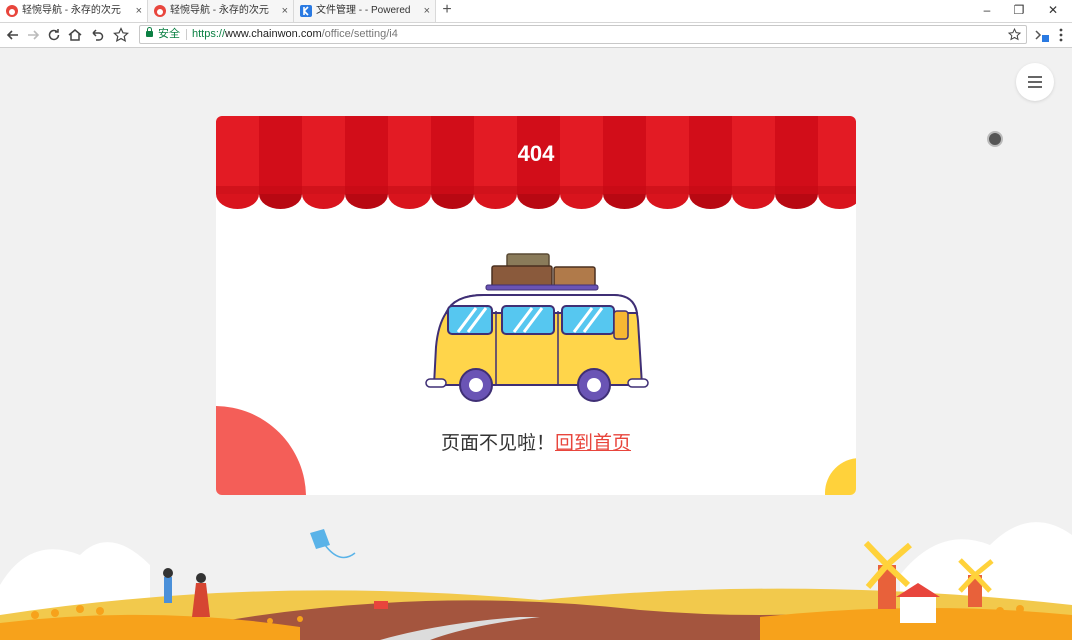 This screenshot has width=1072, height=640. Describe the element at coordinates (306, 11) in the screenshot. I see `k-logo-icon` at that location.